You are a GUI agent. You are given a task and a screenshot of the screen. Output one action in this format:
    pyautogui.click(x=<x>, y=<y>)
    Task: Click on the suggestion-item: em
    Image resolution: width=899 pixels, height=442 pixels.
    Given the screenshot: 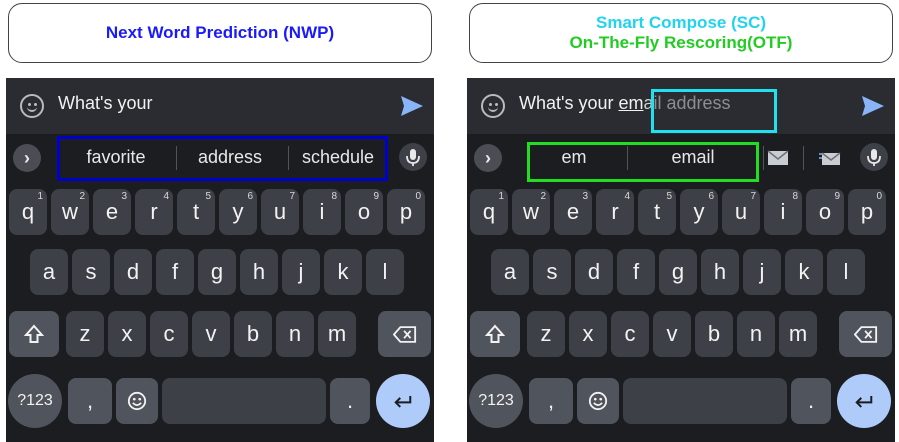 What is the action you would take?
    pyautogui.click(x=574, y=157)
    